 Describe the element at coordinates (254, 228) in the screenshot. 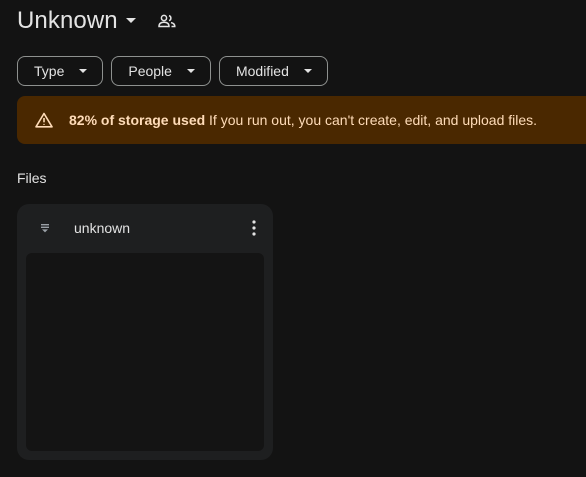

I see `more-vert-icon` at that location.